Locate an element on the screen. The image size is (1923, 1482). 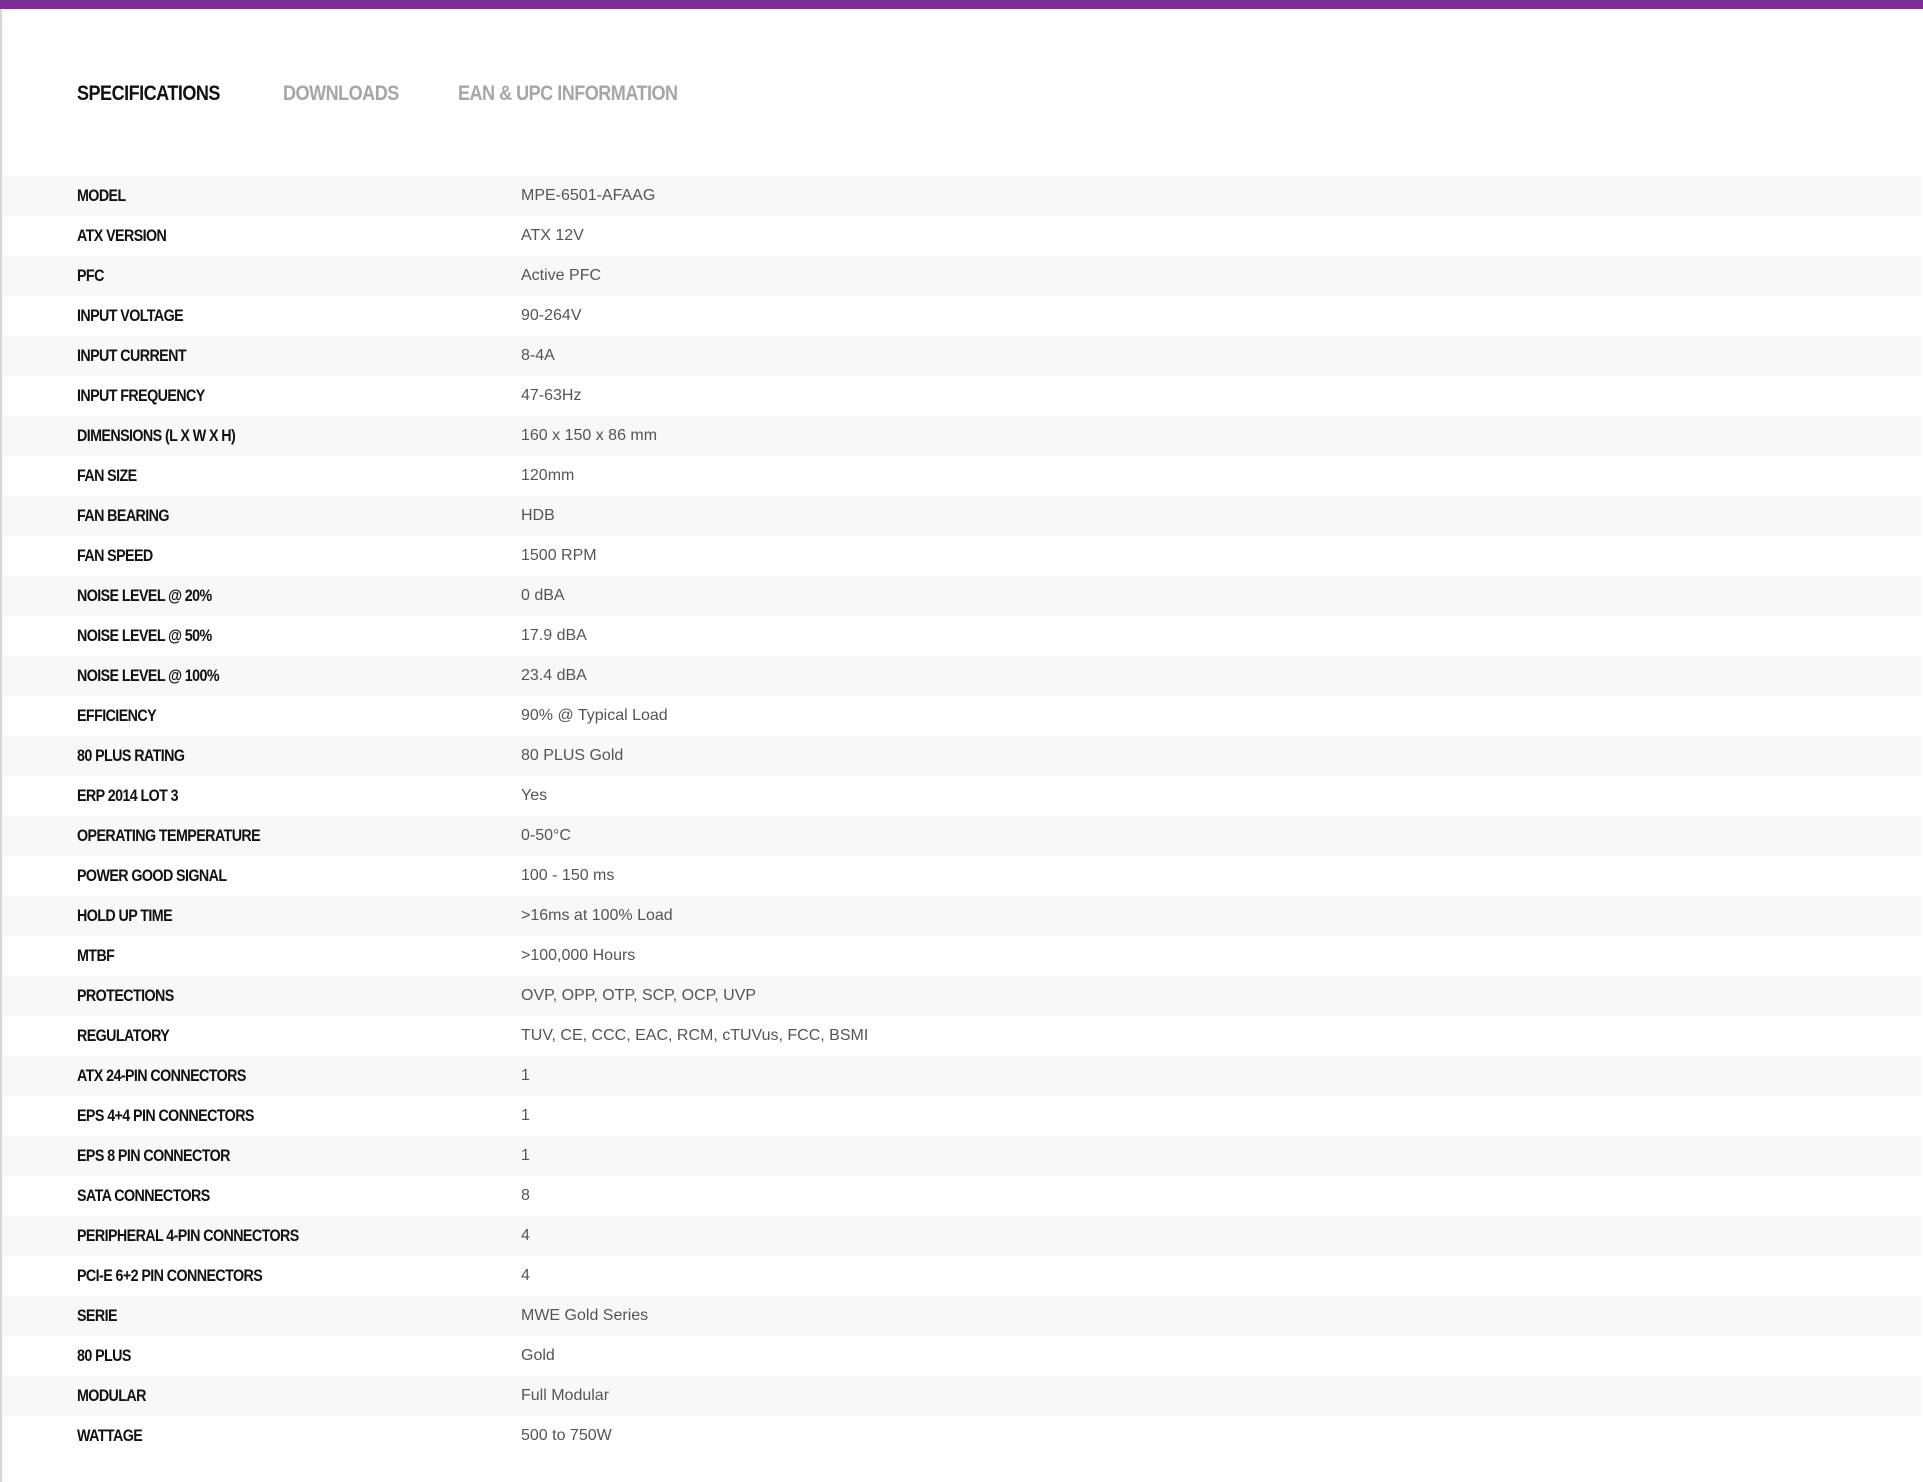
spec-label-text: INPUT CURRENT is located at coordinates (132, 355).